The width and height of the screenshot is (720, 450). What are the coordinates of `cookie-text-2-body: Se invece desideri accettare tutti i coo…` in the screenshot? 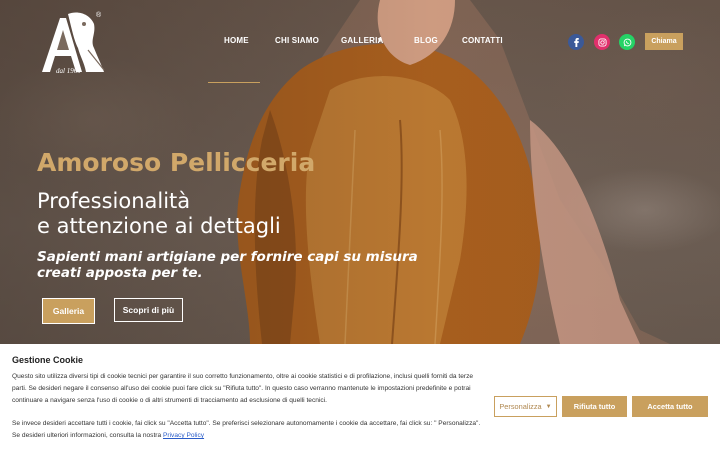 It's located at (246, 429).